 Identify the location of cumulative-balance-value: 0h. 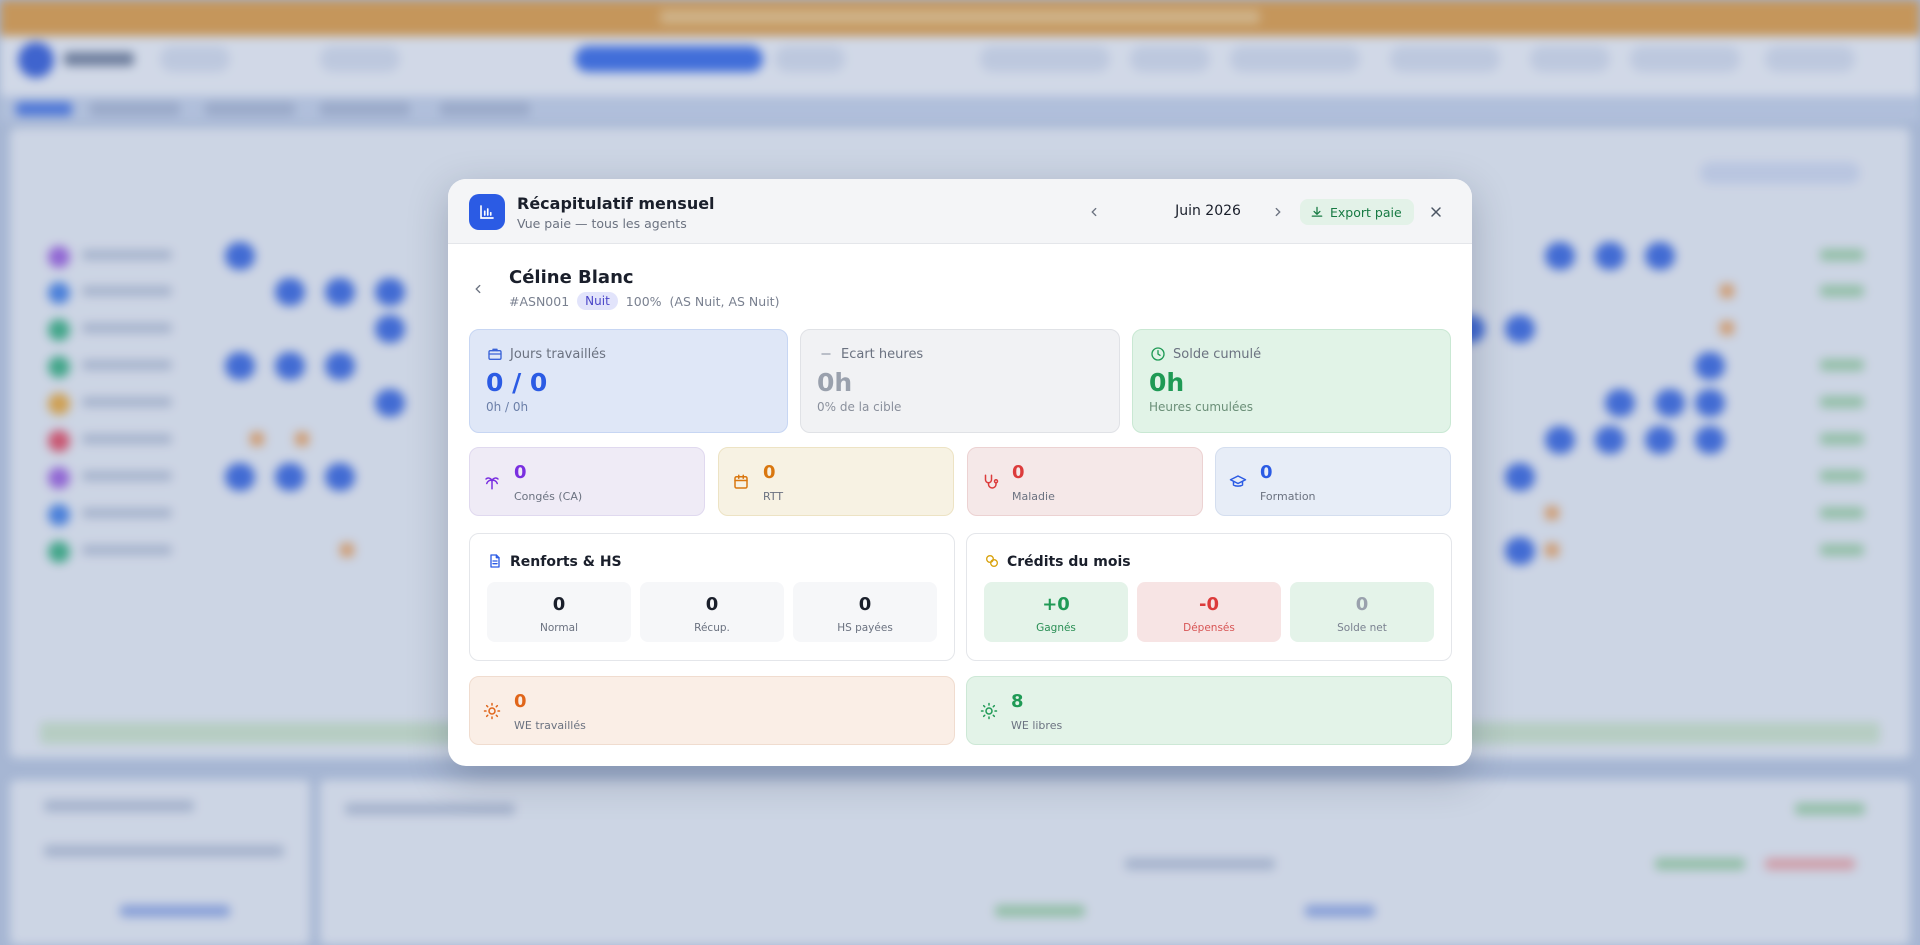
(1167, 382).